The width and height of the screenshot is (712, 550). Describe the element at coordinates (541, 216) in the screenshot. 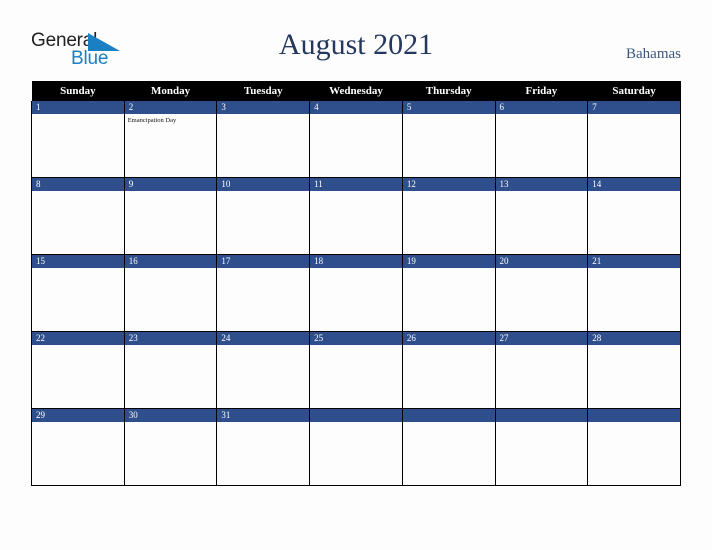

I see `calendar-day-cell: 13` at that location.